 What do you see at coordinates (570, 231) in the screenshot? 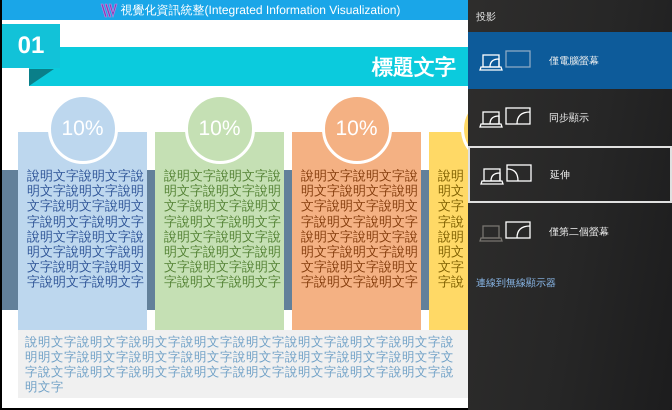
I see `display-option: 僅第二個螢幕` at bounding box center [570, 231].